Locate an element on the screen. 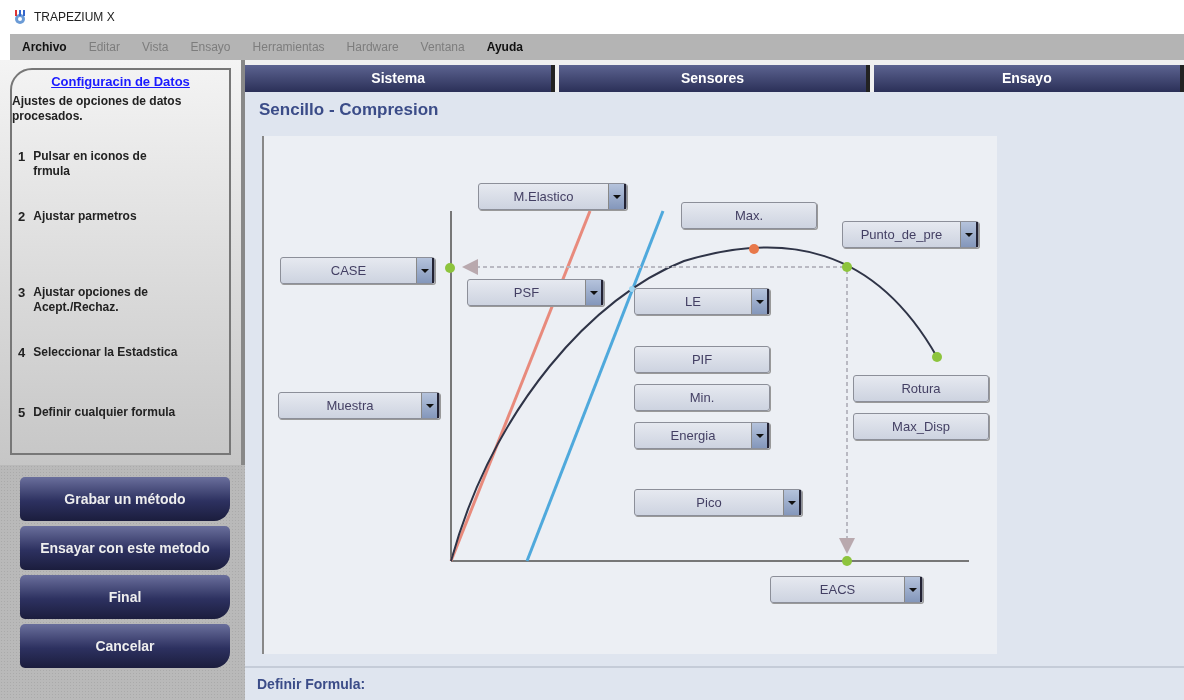  formula-dropdown: LE is located at coordinates (702, 301).